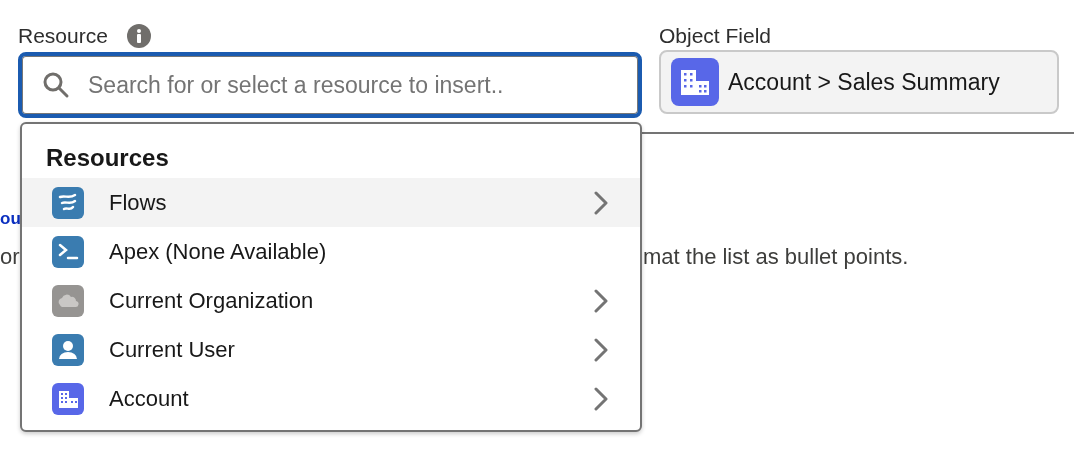 The width and height of the screenshot is (1074, 452). I want to click on menu-item: Current User, so click(331, 349).